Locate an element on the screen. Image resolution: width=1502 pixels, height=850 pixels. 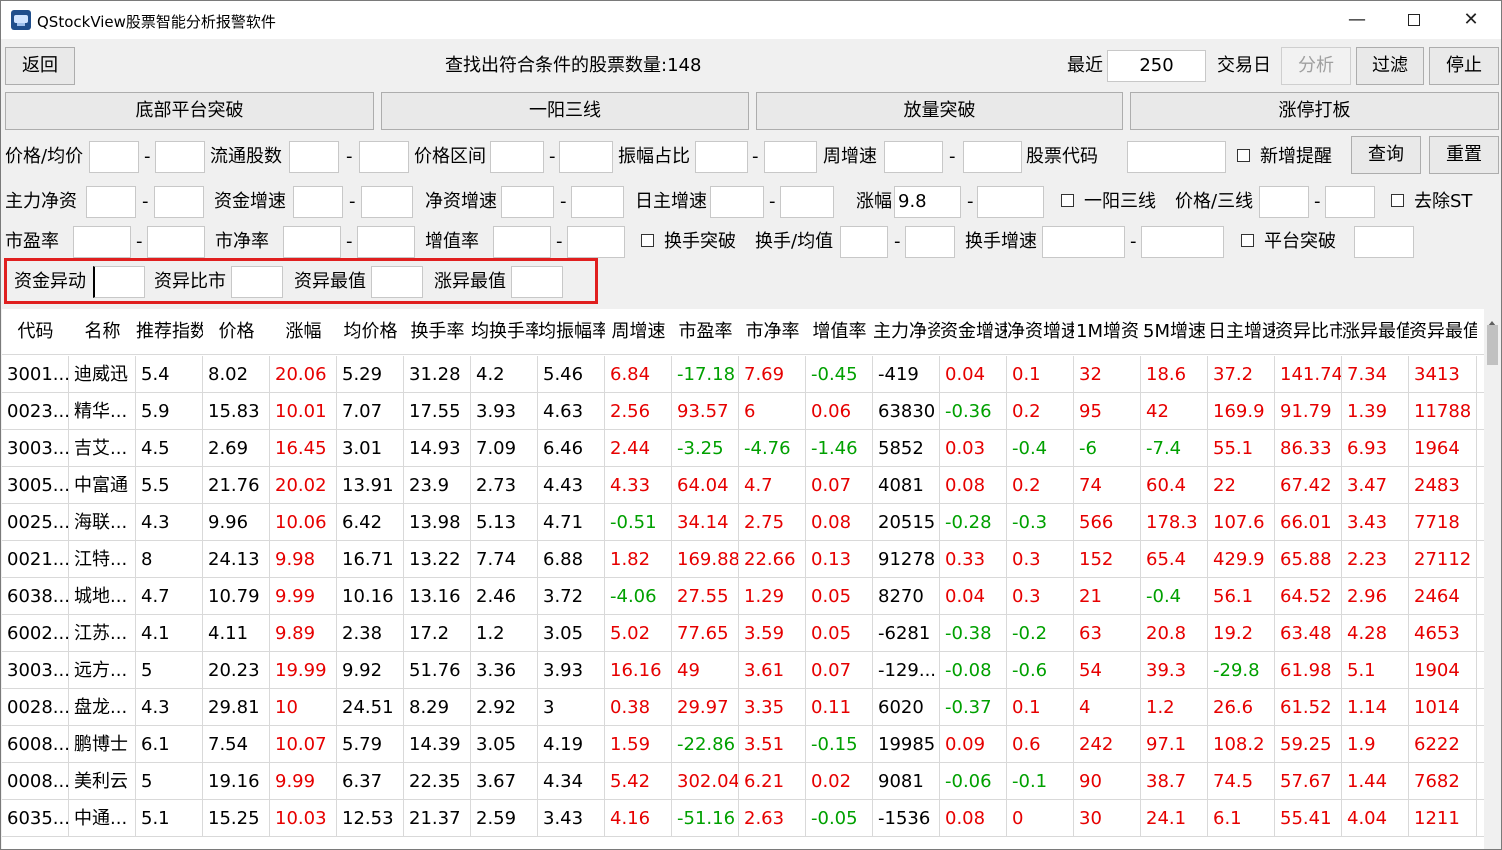
one-yang-checkbox: 一阳三线 is located at coordinates (1108, 202).